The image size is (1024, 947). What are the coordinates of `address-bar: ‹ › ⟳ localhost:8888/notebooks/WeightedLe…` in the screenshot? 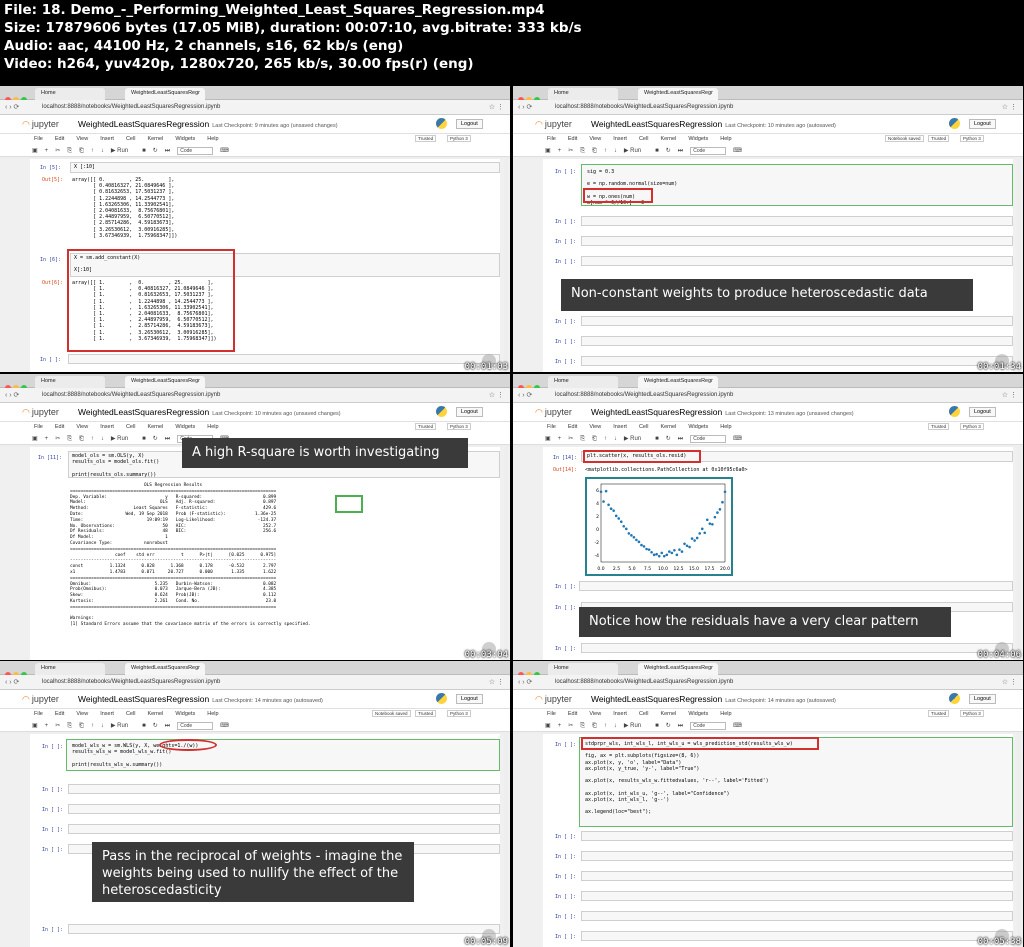 It's located at (255, 107).